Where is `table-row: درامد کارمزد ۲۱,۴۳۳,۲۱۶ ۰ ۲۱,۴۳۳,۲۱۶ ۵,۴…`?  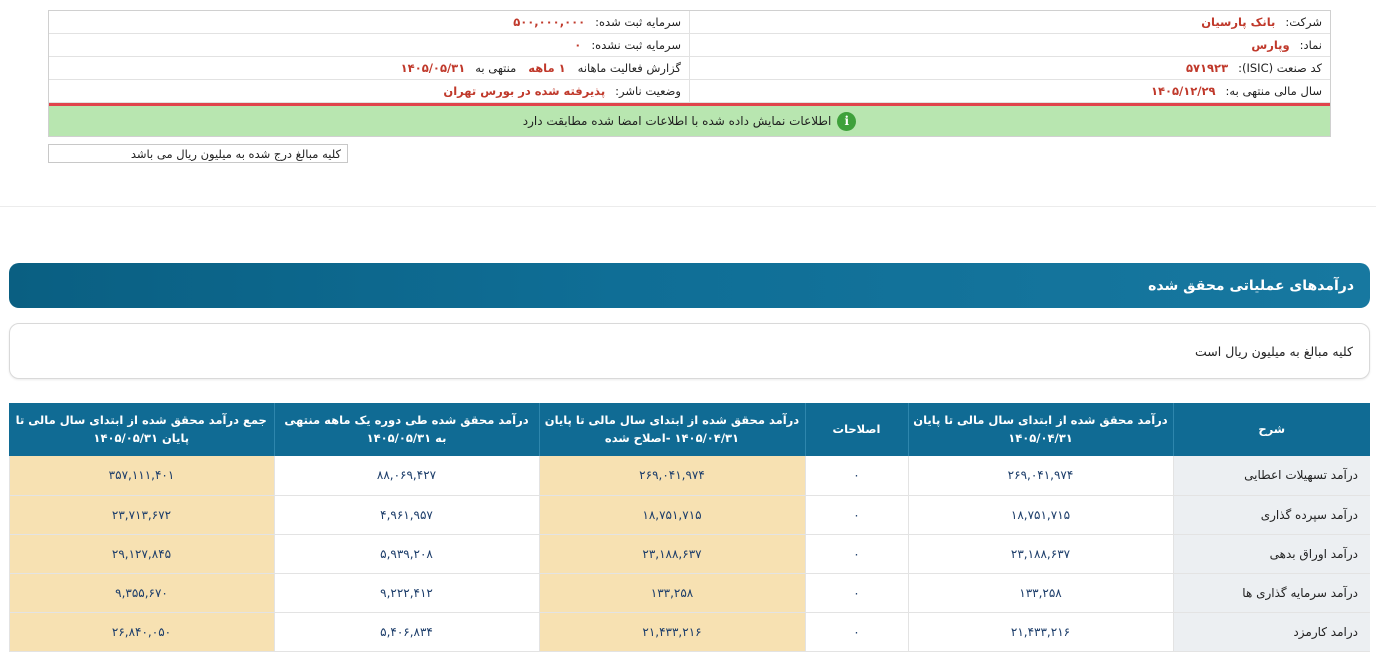 table-row: درامد کارمزد ۲۱,۴۳۳,۲۱۶ ۰ ۲۱,۴۳۳,۲۱۶ ۵,۴… is located at coordinates (689, 632).